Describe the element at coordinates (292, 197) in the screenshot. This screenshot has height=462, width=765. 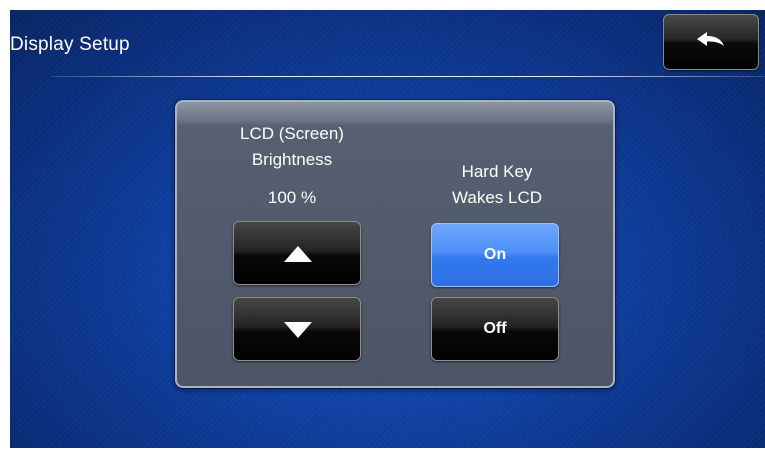
I see `lcd-brightness-value: 100 %` at that location.